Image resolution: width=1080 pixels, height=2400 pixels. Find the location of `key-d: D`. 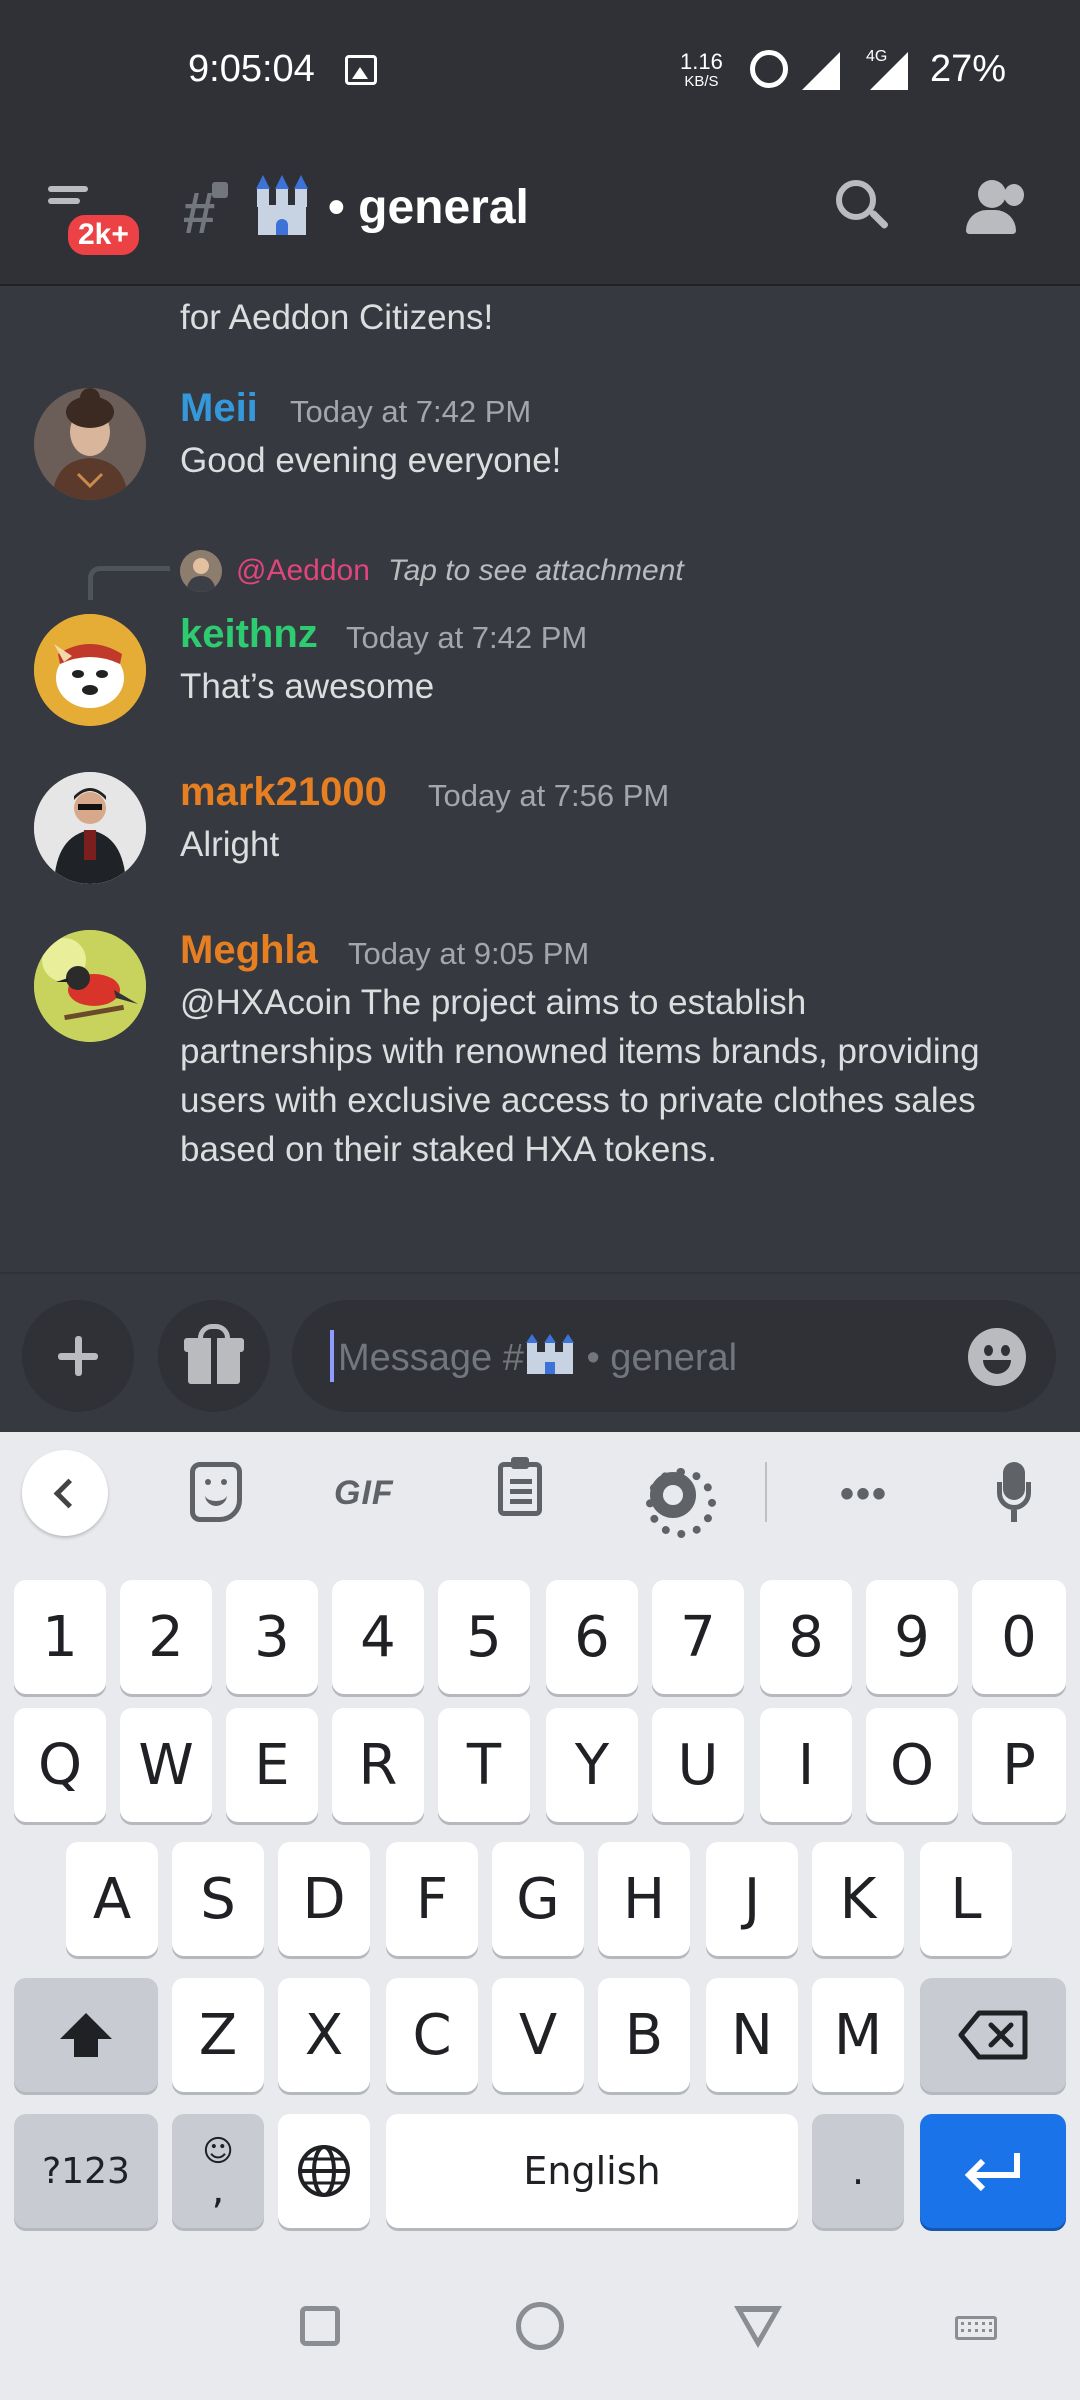

key-d: D is located at coordinates (324, 1899).